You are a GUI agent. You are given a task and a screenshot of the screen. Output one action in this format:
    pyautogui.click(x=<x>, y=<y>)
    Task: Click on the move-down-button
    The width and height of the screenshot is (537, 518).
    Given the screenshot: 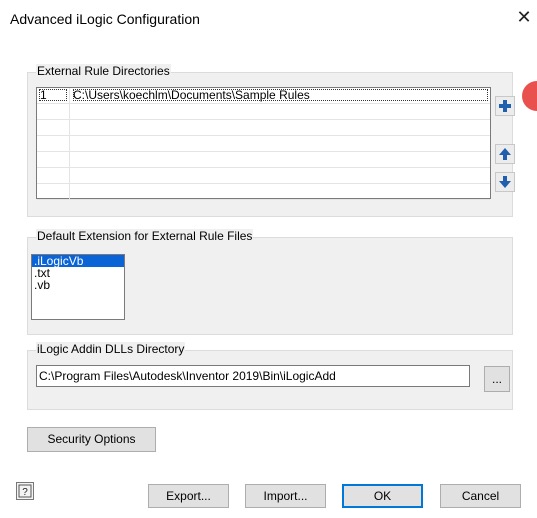 What is the action you would take?
    pyautogui.click(x=505, y=182)
    